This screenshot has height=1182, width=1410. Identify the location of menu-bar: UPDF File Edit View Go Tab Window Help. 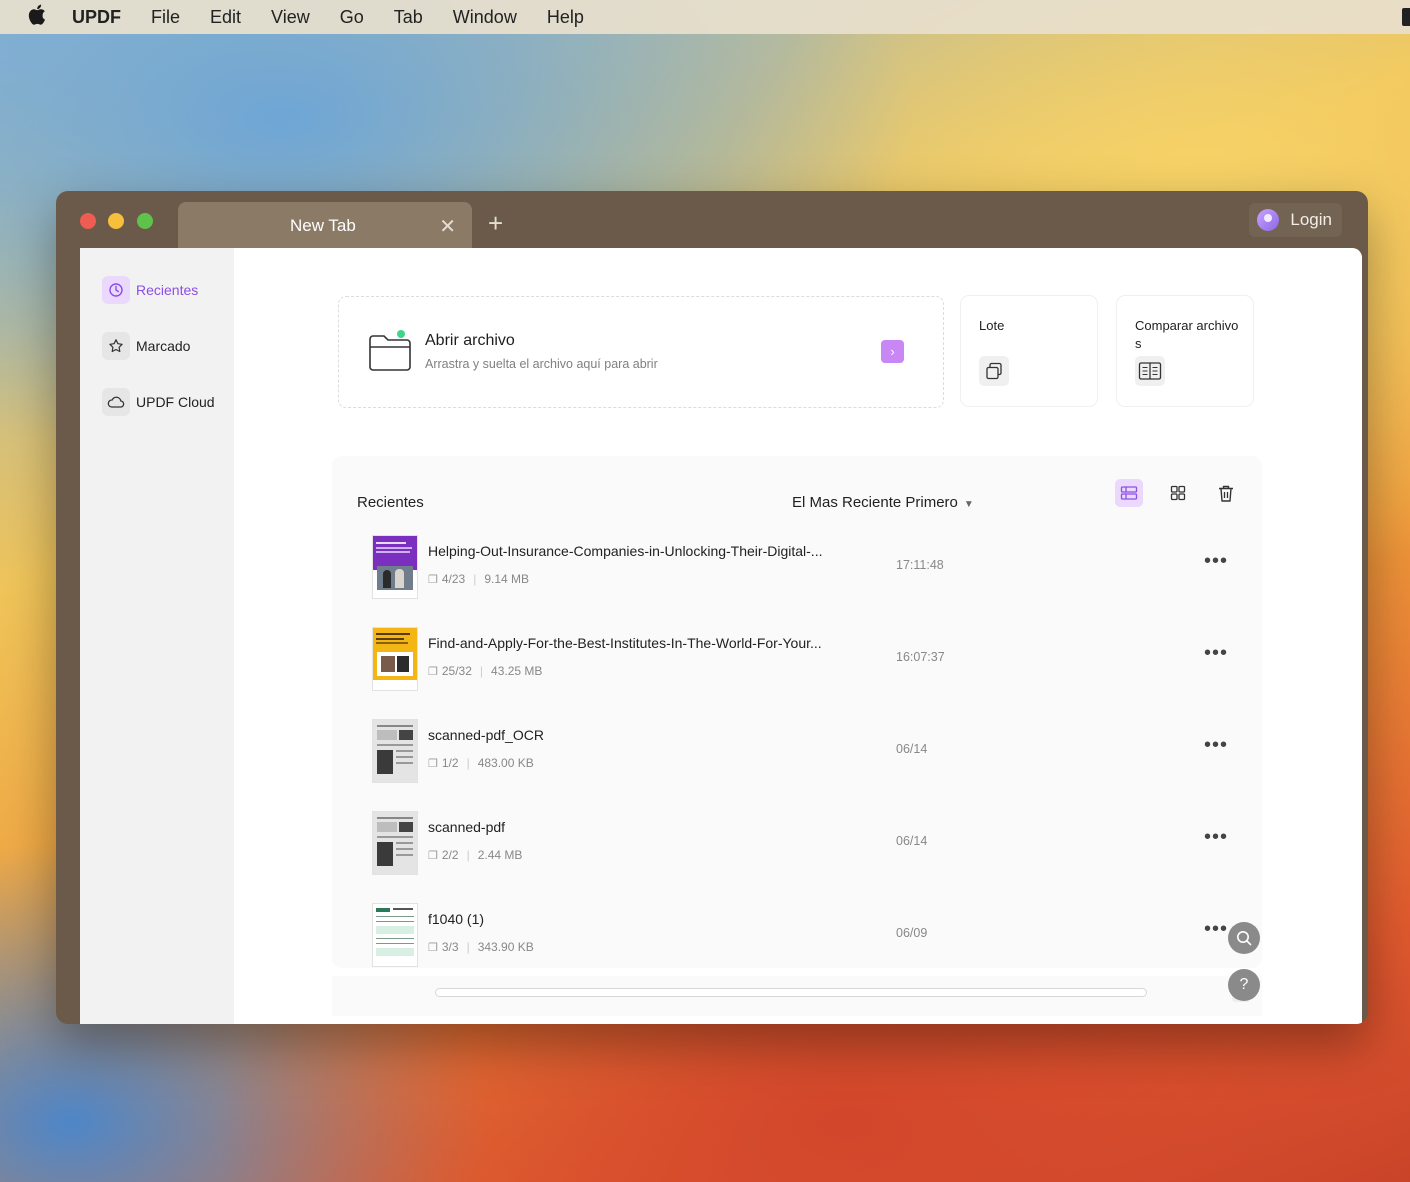
(705, 17).